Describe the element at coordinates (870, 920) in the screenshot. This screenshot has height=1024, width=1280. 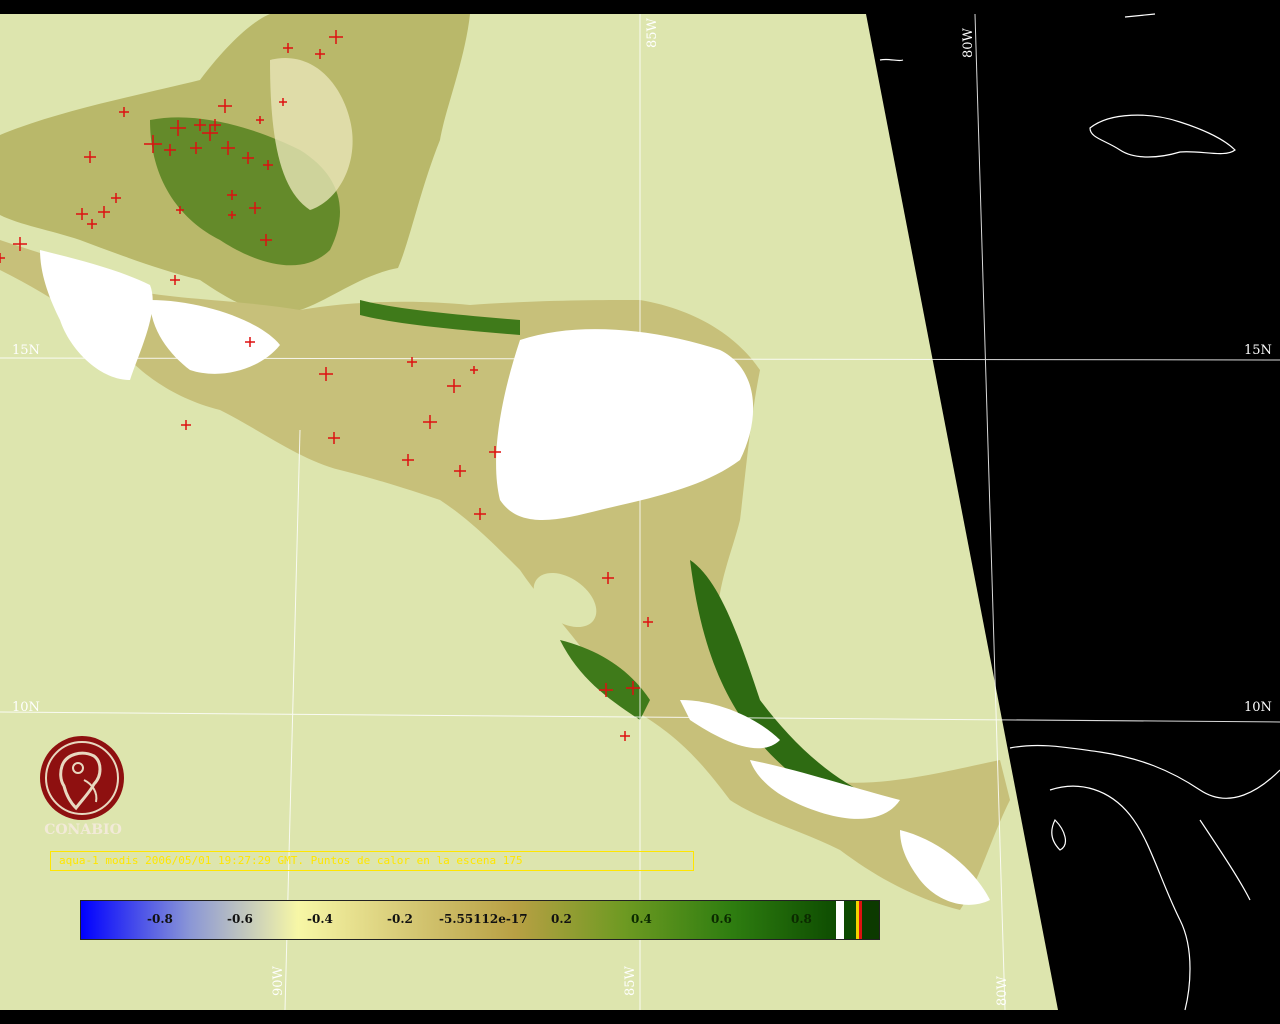
I see `colorbar-tail-dark` at that location.